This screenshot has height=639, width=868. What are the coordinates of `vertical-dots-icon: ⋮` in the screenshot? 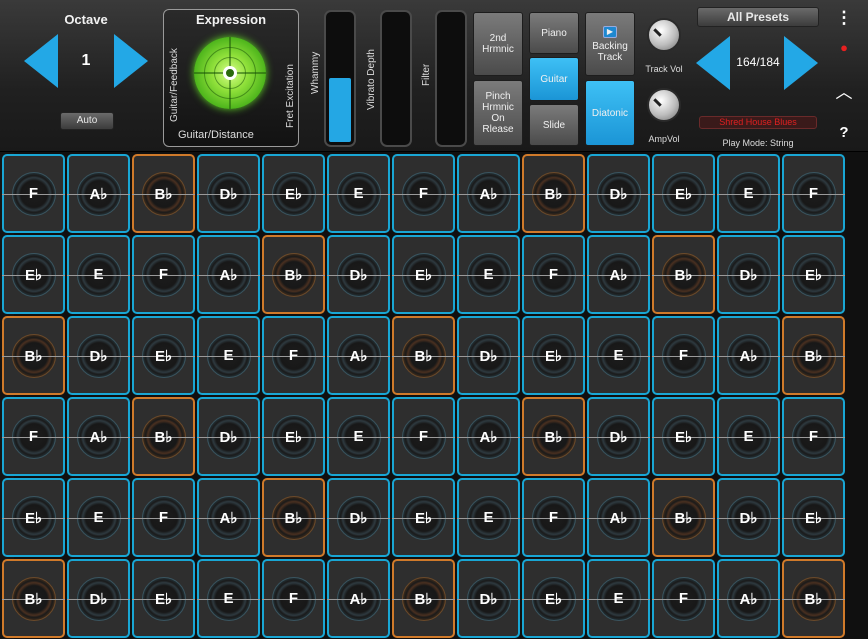 It's located at (844, 18).